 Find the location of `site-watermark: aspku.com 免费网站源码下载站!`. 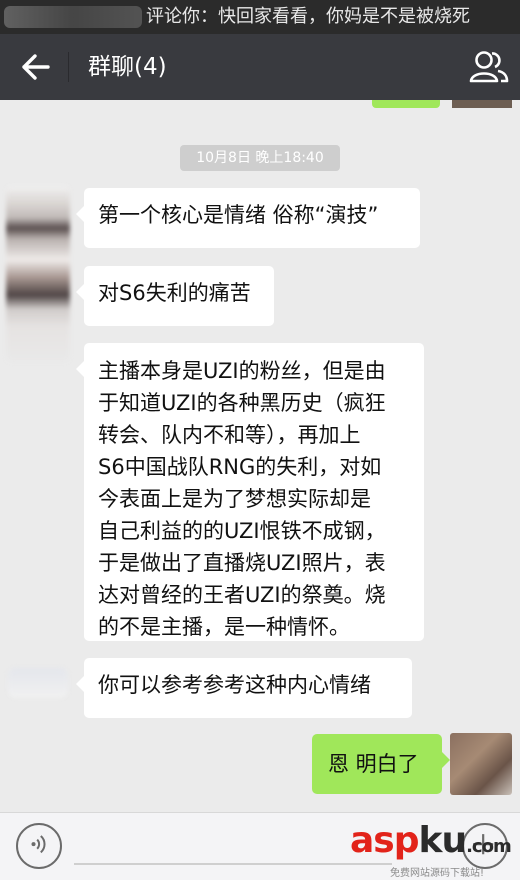

site-watermark: aspku.com 免费网站源码下载站! is located at coordinates (435, 850).